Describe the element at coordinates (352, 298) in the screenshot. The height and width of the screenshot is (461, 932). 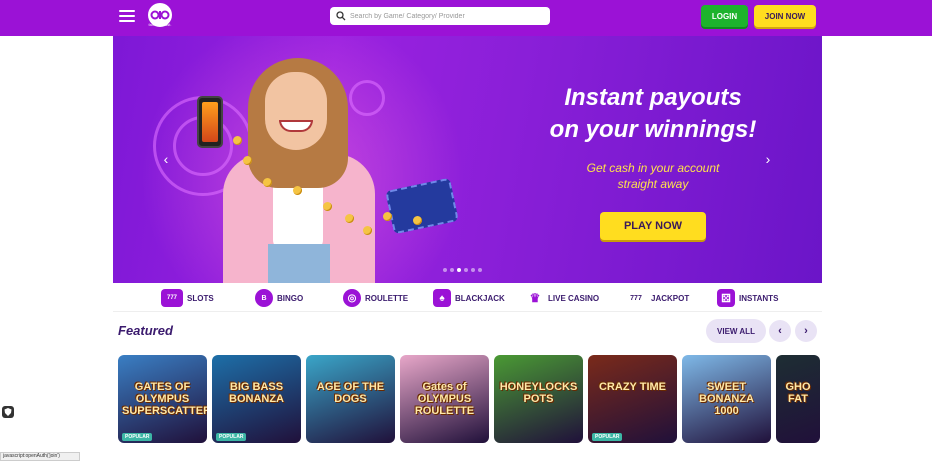
I see `roulette-icon: ◎` at that location.